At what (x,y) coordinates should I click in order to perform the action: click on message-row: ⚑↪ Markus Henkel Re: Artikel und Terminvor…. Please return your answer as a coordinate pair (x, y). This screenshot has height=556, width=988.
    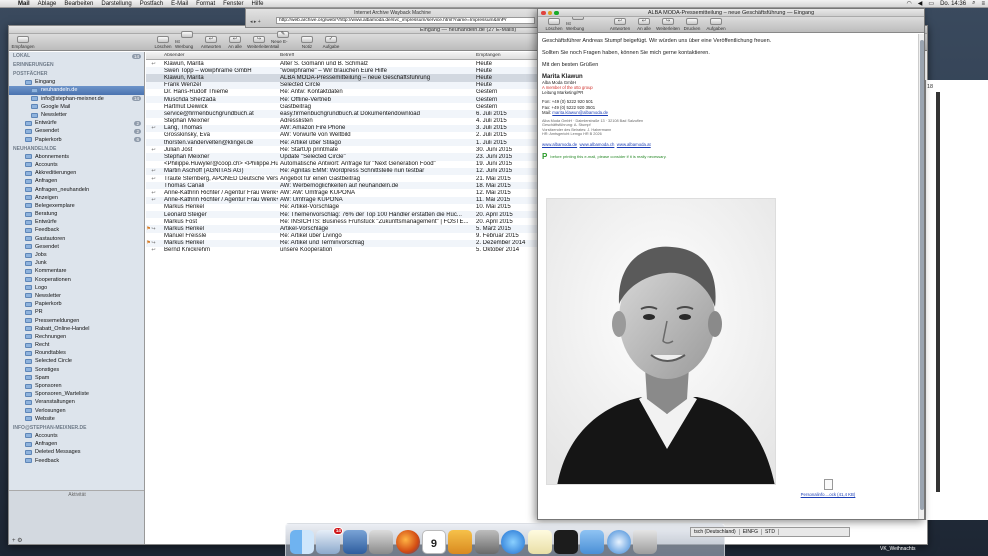
    Looking at the image, I should click on (346, 243).